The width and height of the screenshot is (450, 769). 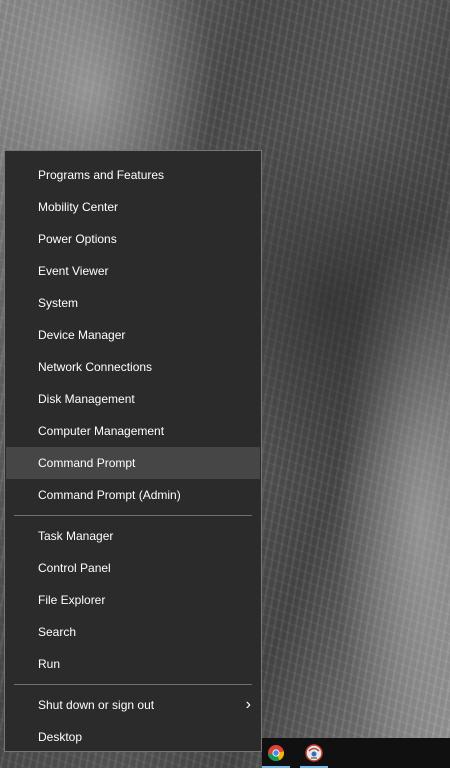 I want to click on menu-item-shut-down-or-sign-out: Shut down or sign out ›, so click(x=133, y=705).